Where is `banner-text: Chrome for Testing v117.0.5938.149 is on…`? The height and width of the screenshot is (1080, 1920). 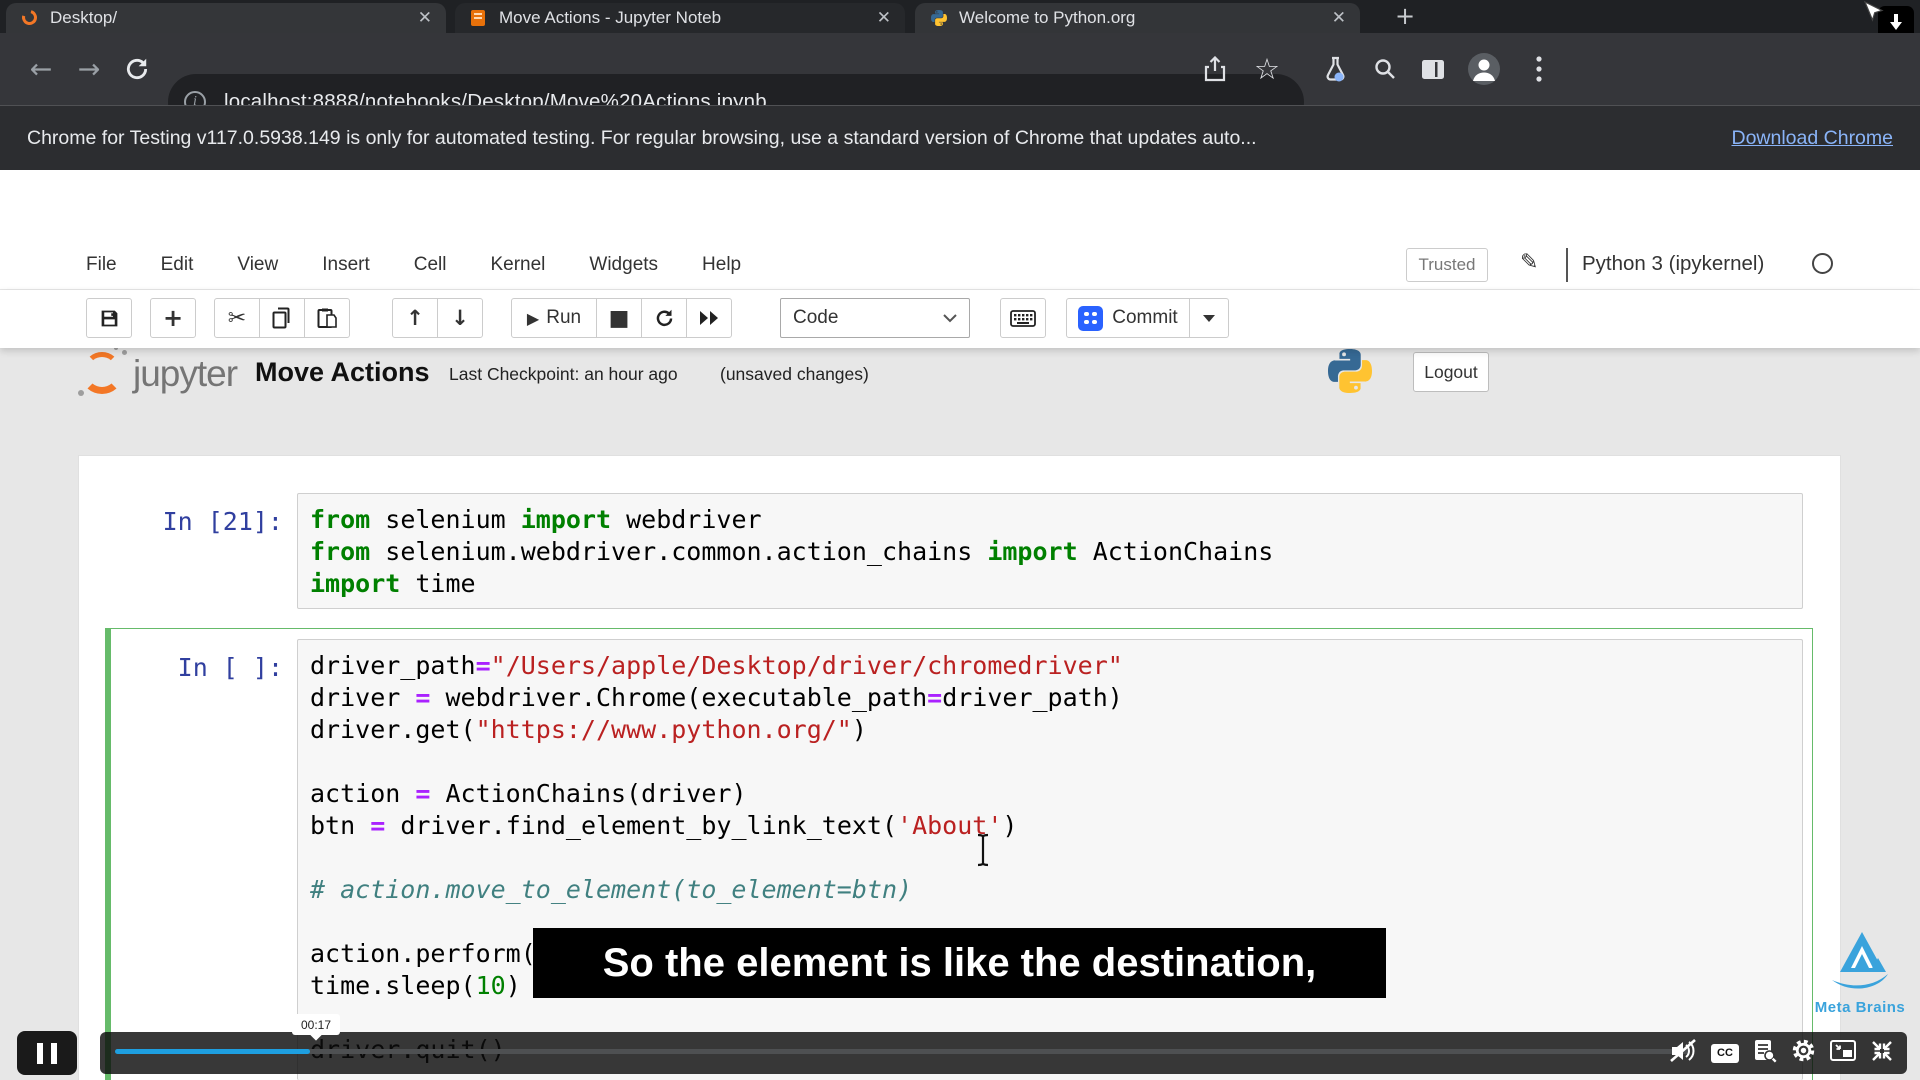
banner-text: Chrome for Testing v117.0.5938.149 is on… is located at coordinates (642, 137).